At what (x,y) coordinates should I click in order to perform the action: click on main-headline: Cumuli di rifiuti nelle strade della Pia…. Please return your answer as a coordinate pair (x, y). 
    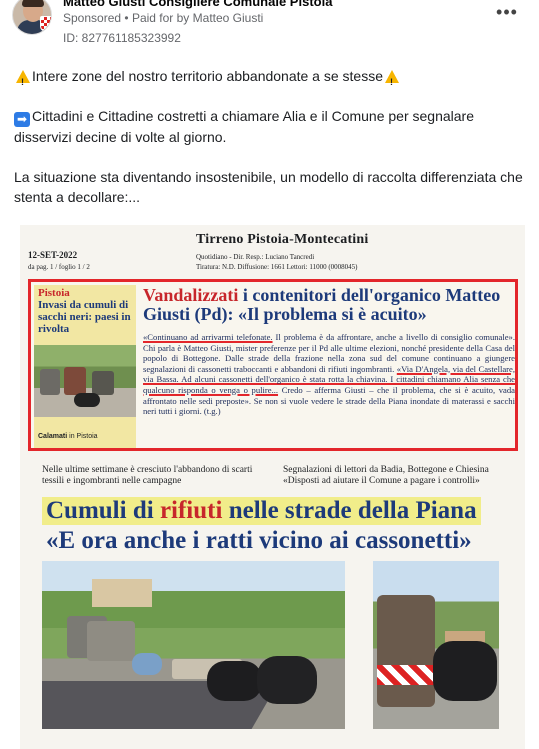
    Looking at the image, I should click on (261, 511).